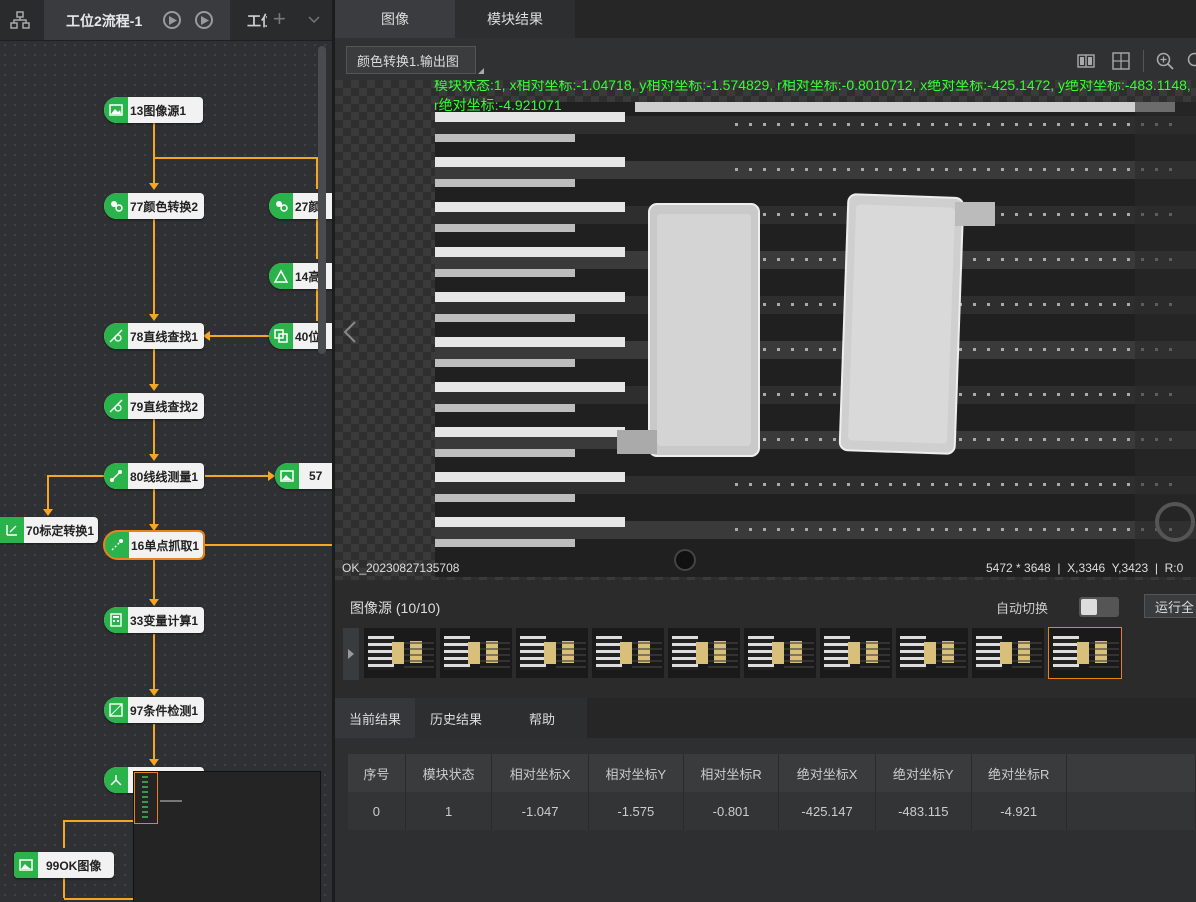  Describe the element at coordinates (449, 773) in the screenshot. I see `column-header: 模块状态` at that location.